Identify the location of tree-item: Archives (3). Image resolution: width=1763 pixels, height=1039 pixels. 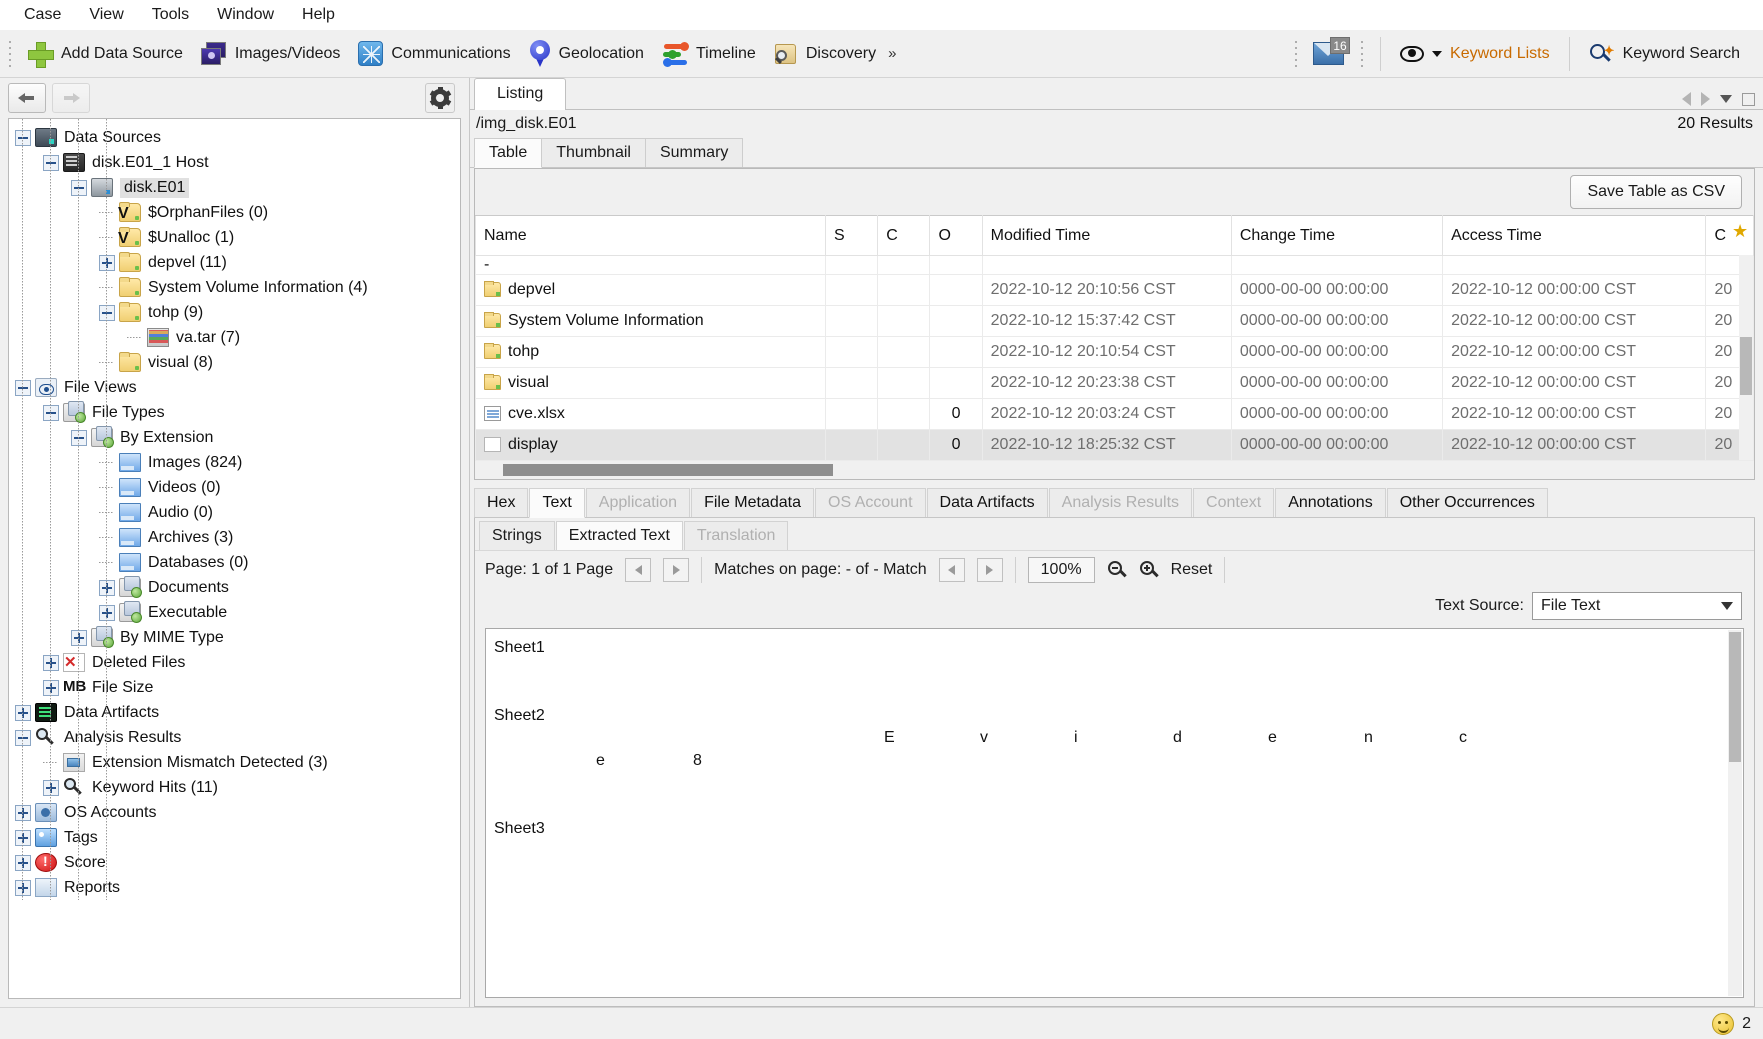
(234, 537).